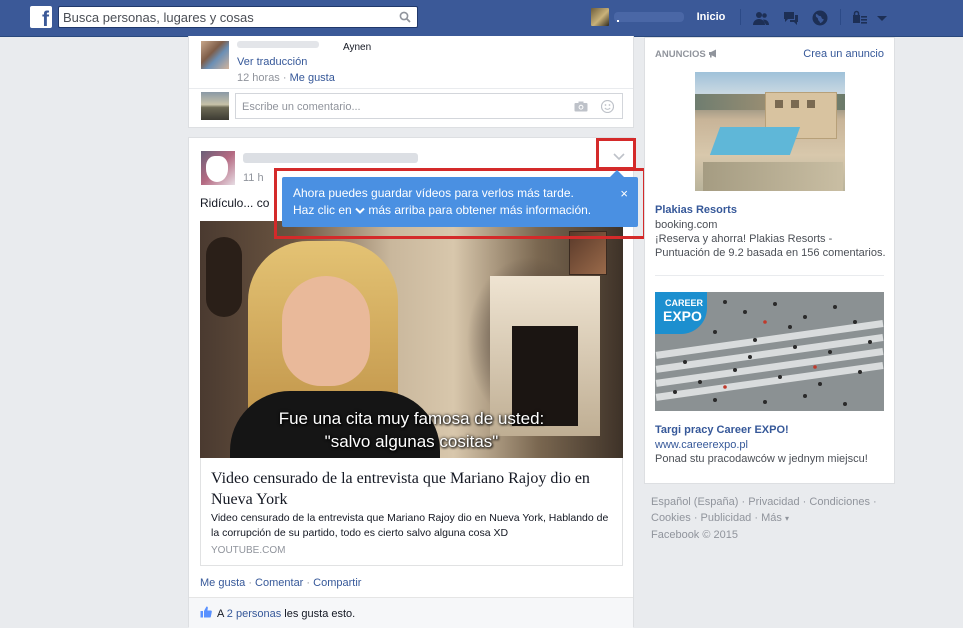  I want to click on ad-text-plakias-1: ¡Reserva y ahorra! Plakias Resorts -, so click(744, 239).